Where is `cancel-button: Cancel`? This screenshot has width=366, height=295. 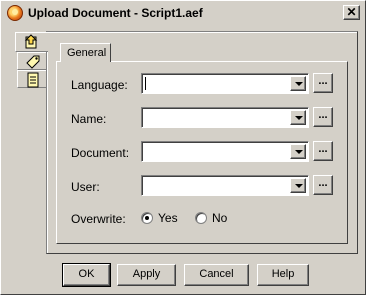
cancel-button: Cancel is located at coordinates (216, 275).